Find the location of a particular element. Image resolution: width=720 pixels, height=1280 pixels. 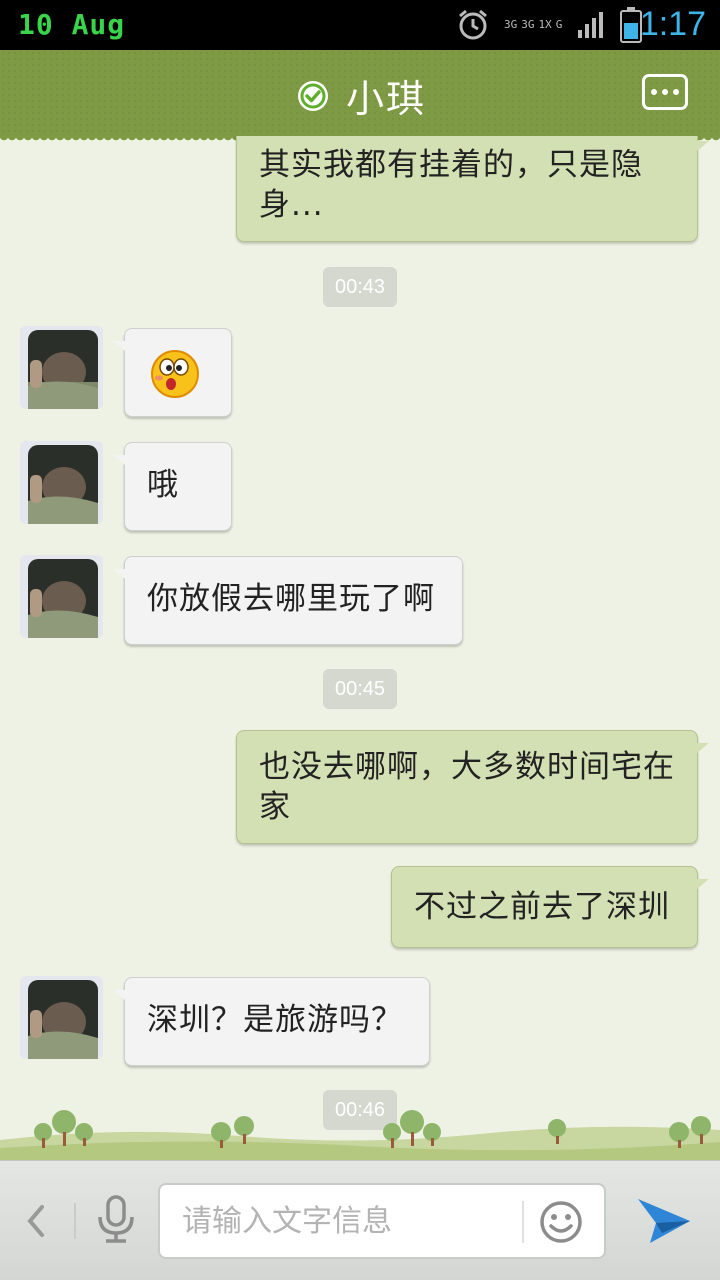

network-indicator: 3G 3G 1X G is located at coordinates (533, 25).